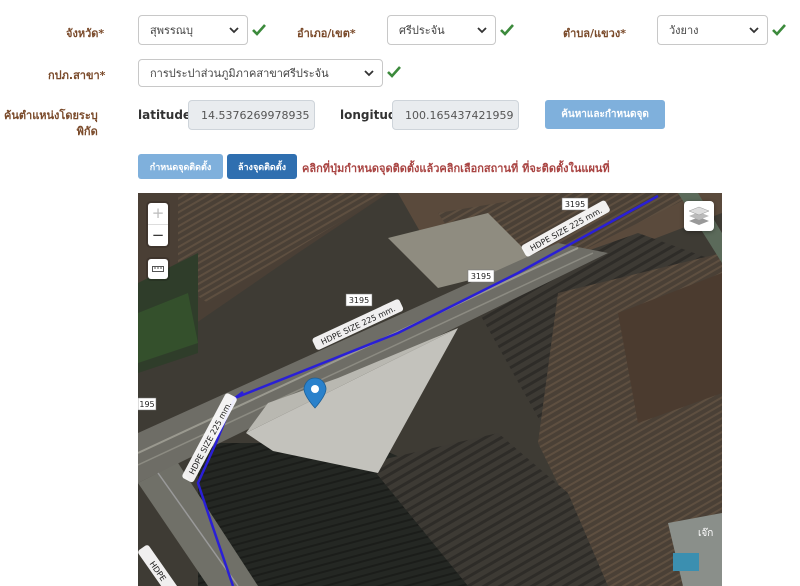 Image resolution: width=800 pixels, height=586 pixels. Describe the element at coordinates (251, 115) in the screenshot. I see `latitude-field: 14.5376269978935` at that location.